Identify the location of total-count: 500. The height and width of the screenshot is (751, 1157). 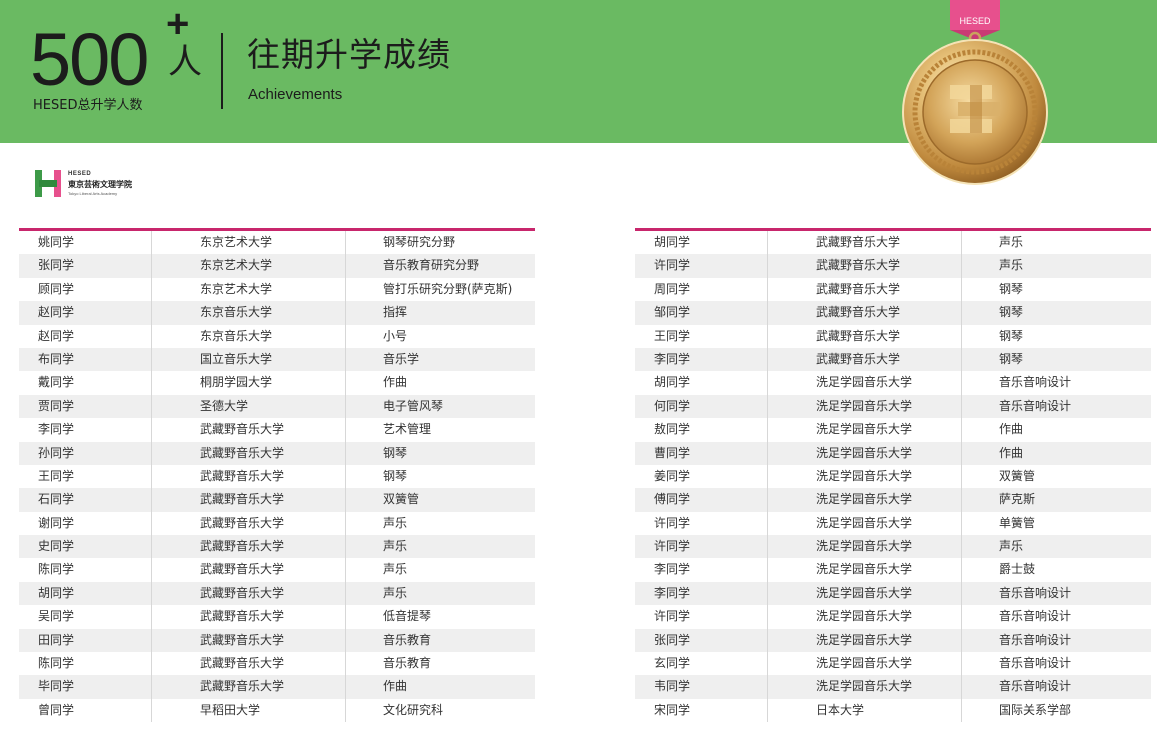
(89, 59).